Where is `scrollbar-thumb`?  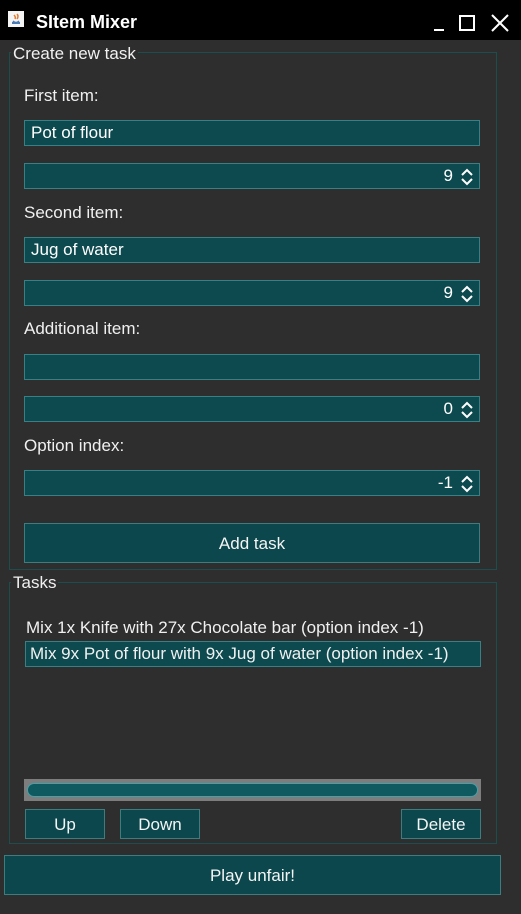
scrollbar-thumb is located at coordinates (252, 790).